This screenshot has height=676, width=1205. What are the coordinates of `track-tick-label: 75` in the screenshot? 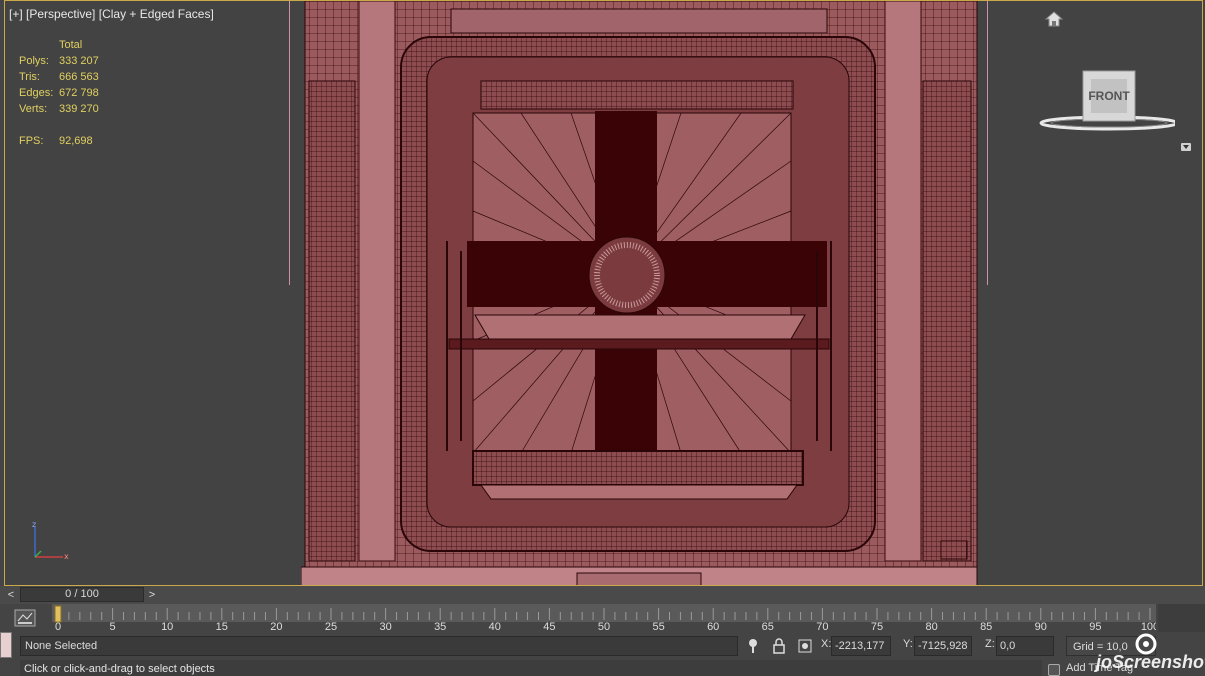 It's located at (877, 626).